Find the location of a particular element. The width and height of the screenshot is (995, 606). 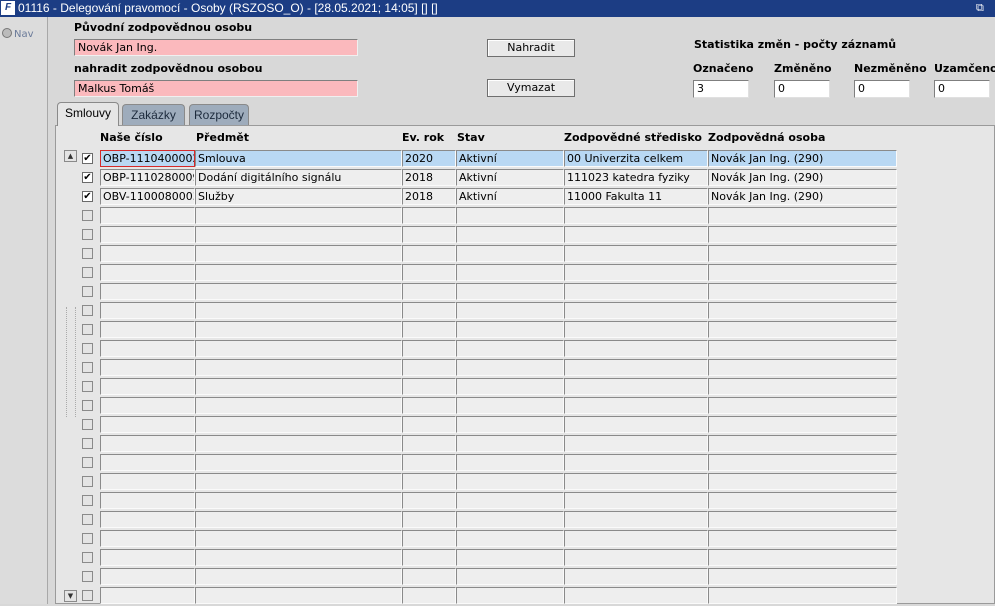

cell-subject: Smlouva is located at coordinates (298, 158).